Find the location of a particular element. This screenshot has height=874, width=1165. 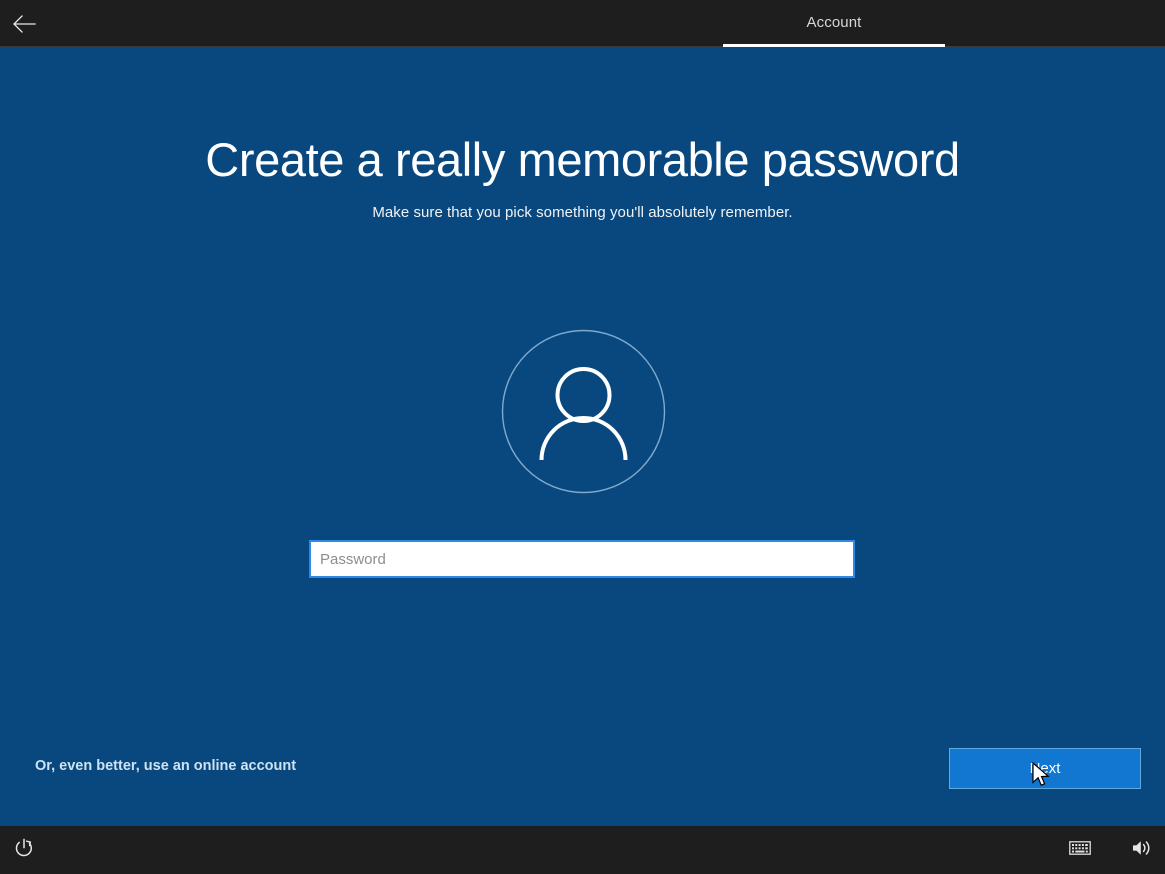

keyboard-icon is located at coordinates (1080, 850).